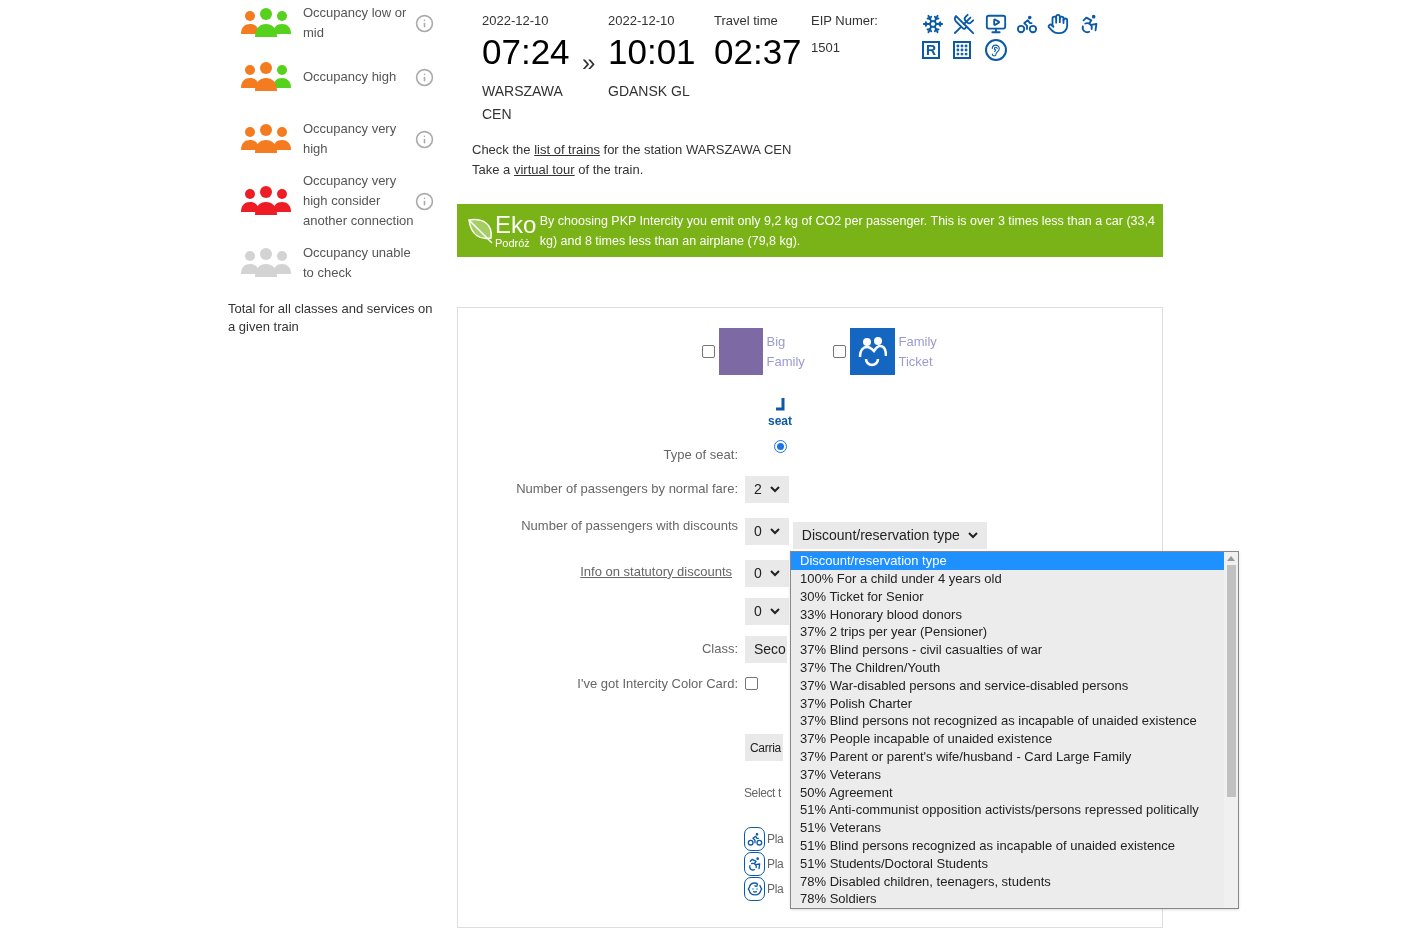  I want to click on seat-label: seat, so click(780, 422).